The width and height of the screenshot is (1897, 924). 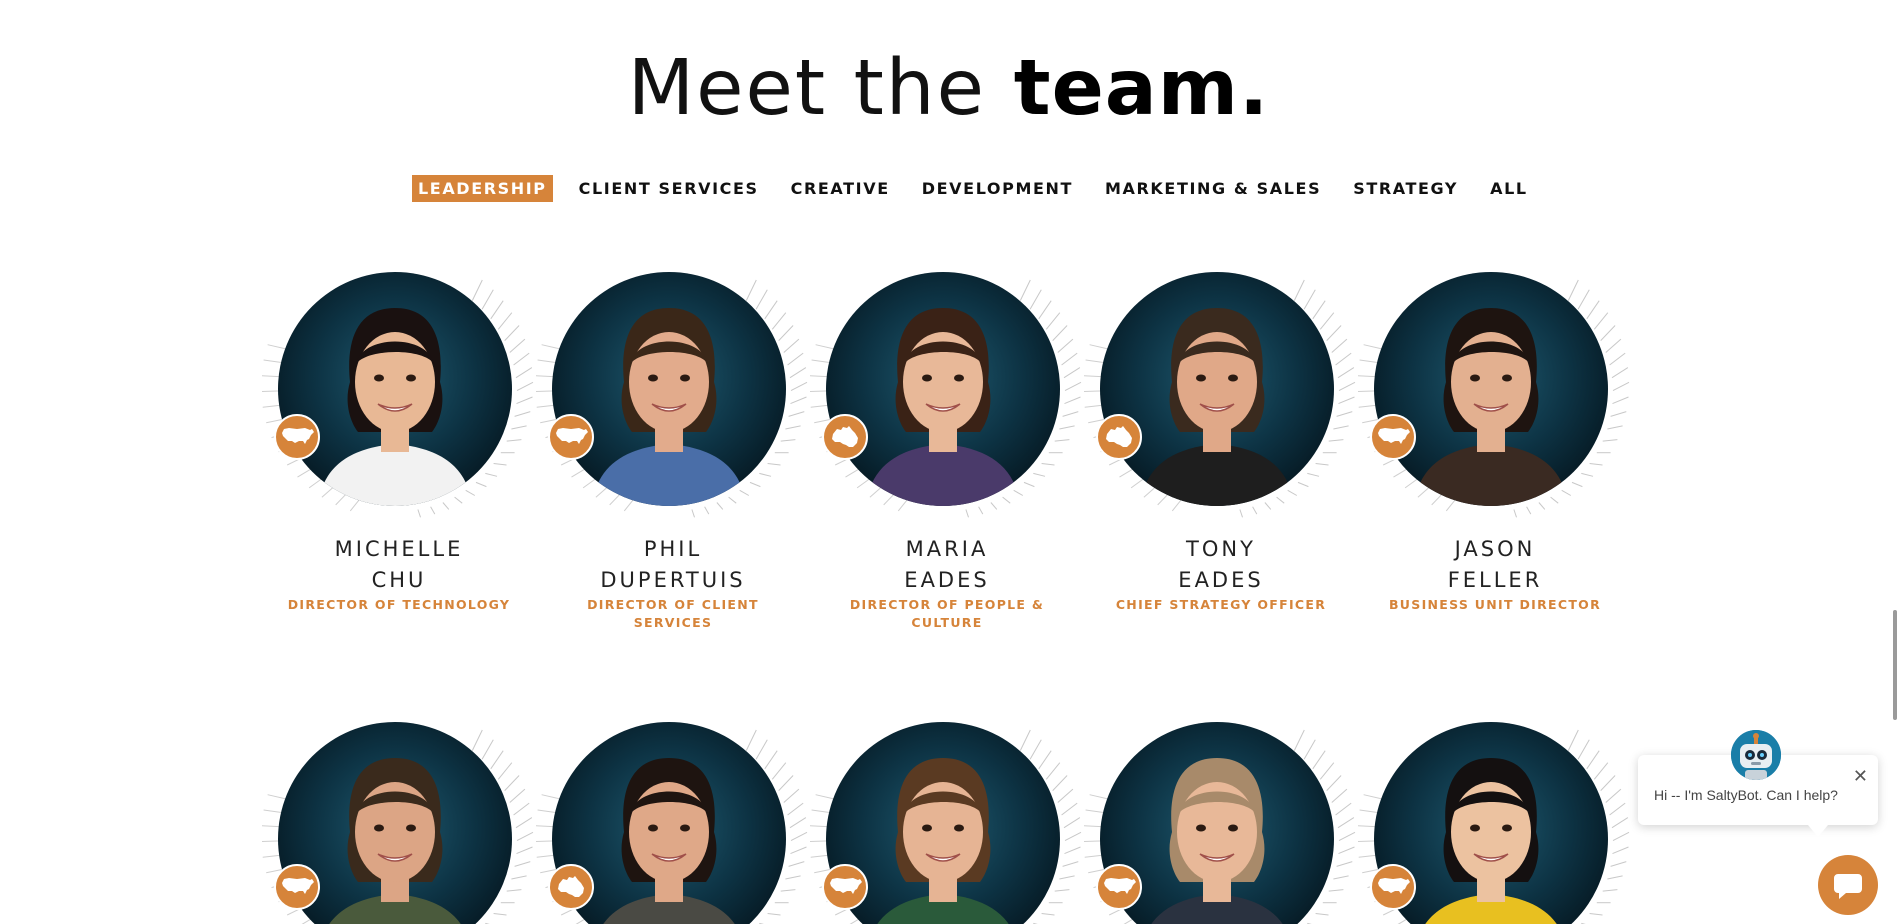 I want to click on member-photo-maria-eades, so click(x=943, y=389).